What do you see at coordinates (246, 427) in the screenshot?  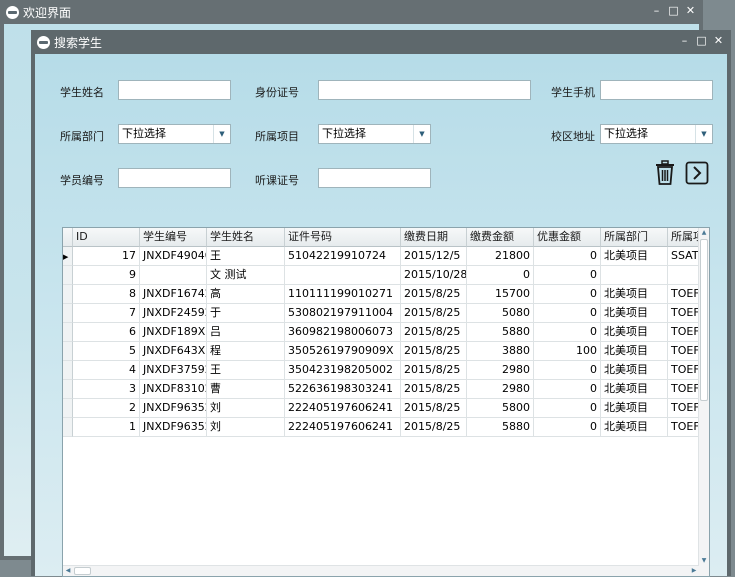 I see `table-cell: 刘` at bounding box center [246, 427].